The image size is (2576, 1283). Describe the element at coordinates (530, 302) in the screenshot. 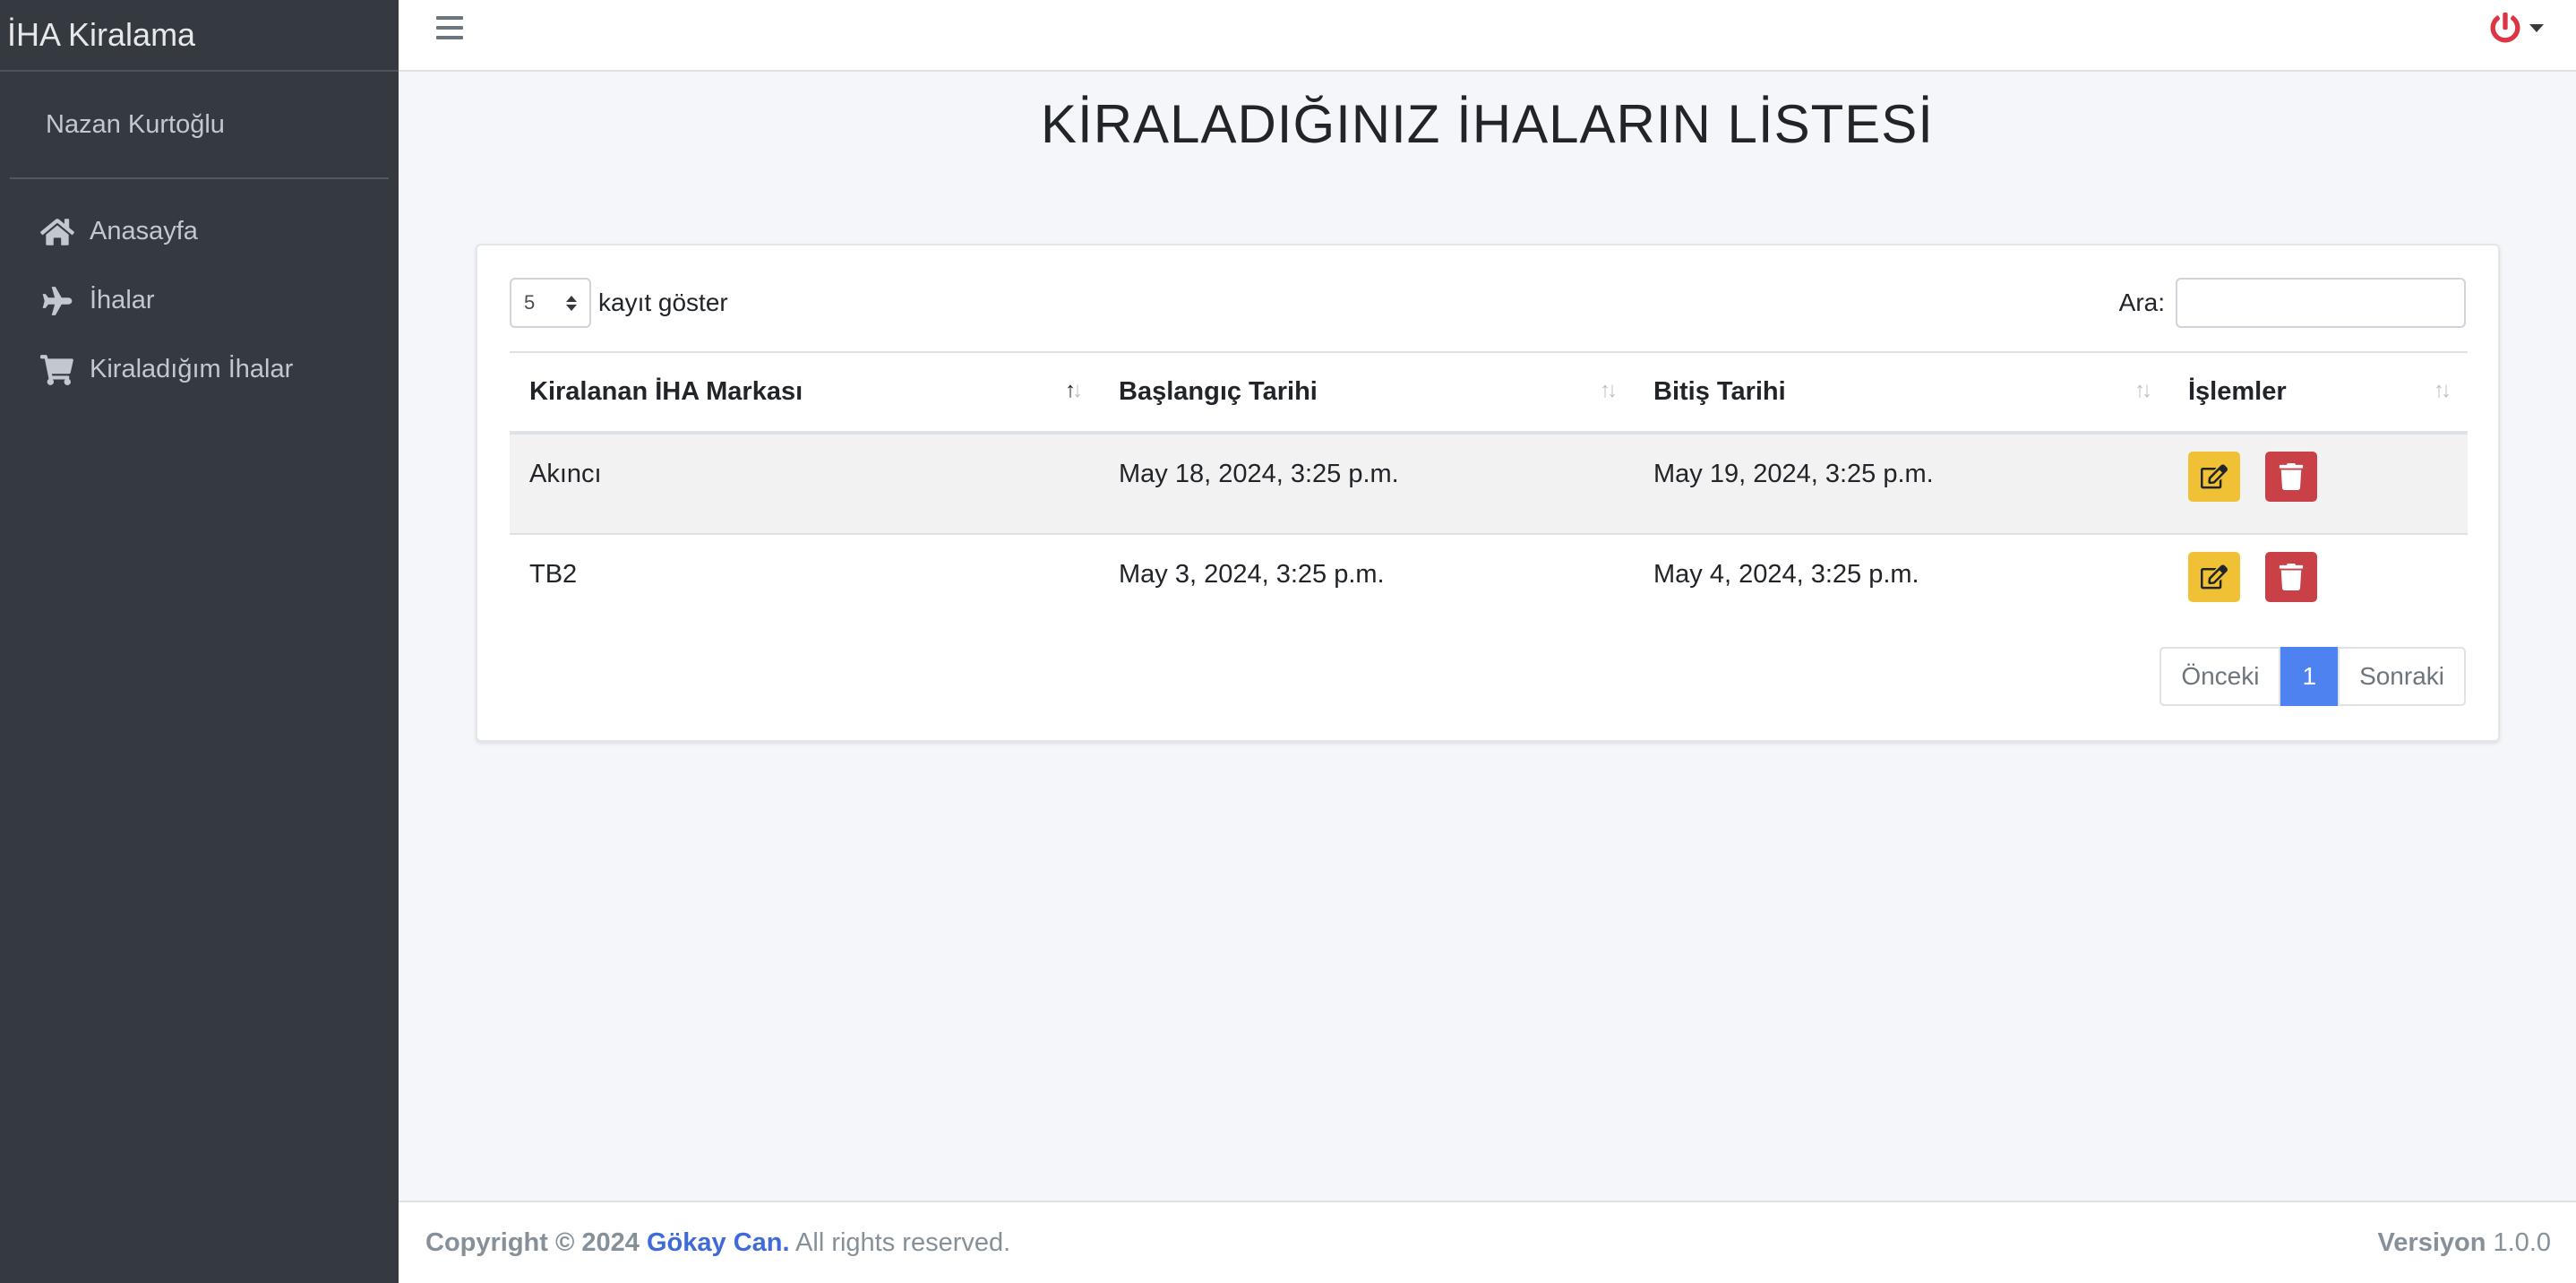

I see `page-length-value: 5` at that location.